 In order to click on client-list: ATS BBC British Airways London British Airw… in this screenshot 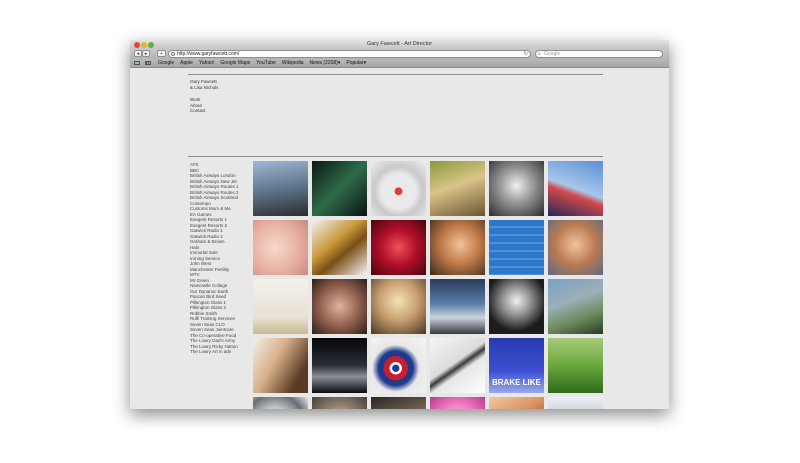, I will do `click(214, 258)`.